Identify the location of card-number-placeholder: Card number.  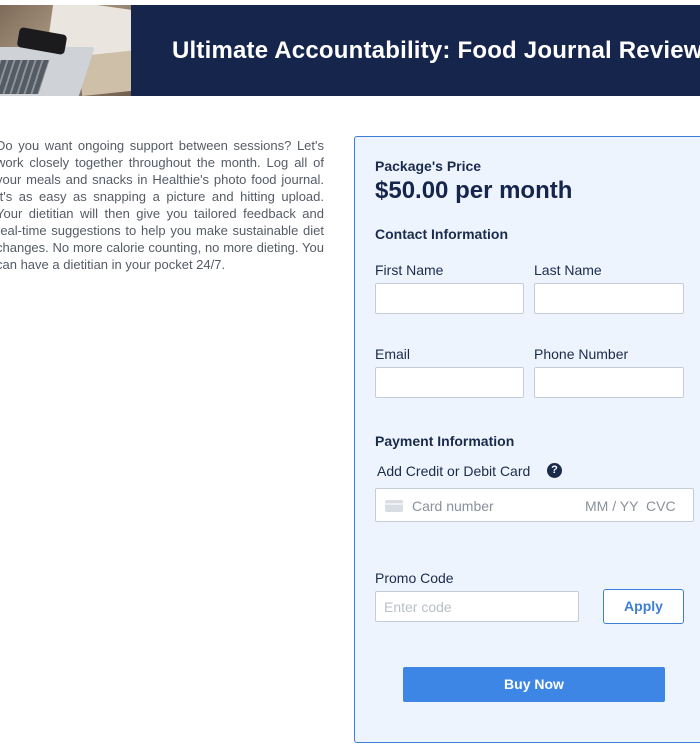
(453, 506).